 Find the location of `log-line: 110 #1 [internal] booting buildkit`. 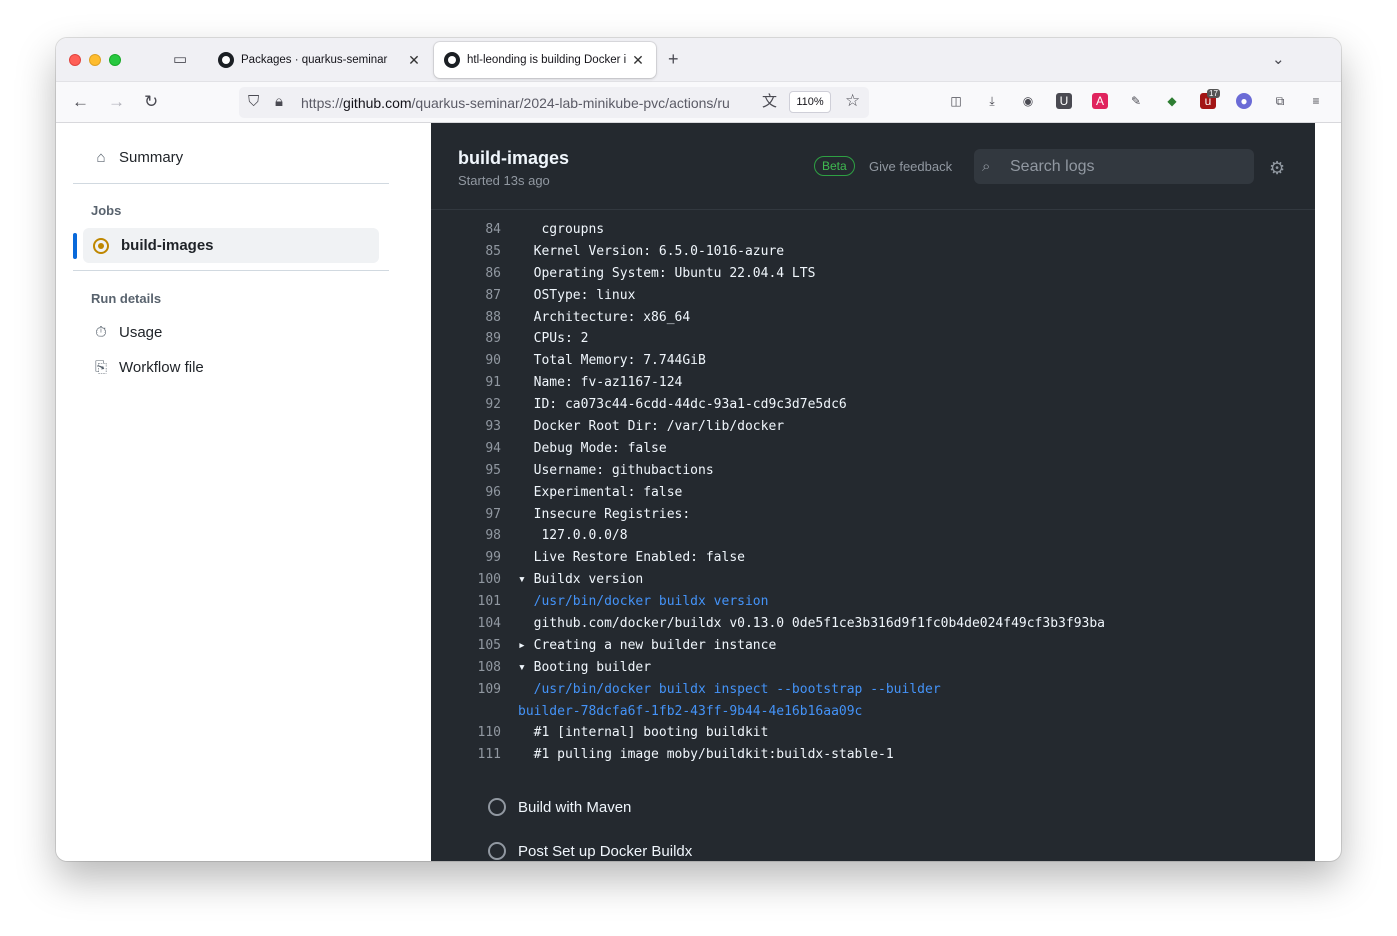

log-line: 110 #1 [internal] booting buildkit is located at coordinates (873, 733).